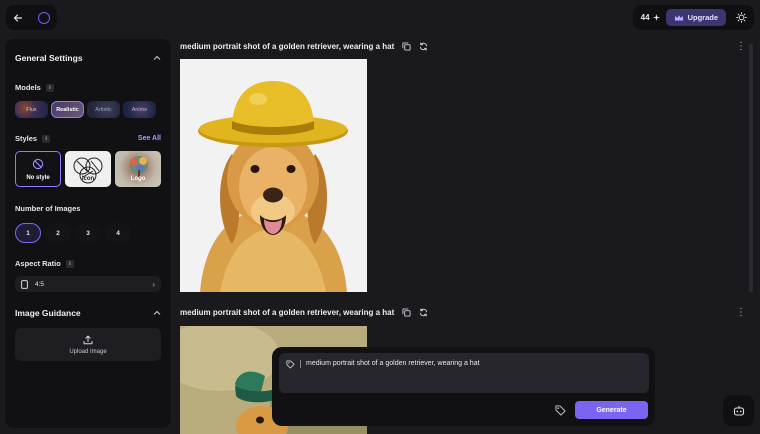 The image size is (760, 434). I want to click on style-label: Logo, so click(138, 179).